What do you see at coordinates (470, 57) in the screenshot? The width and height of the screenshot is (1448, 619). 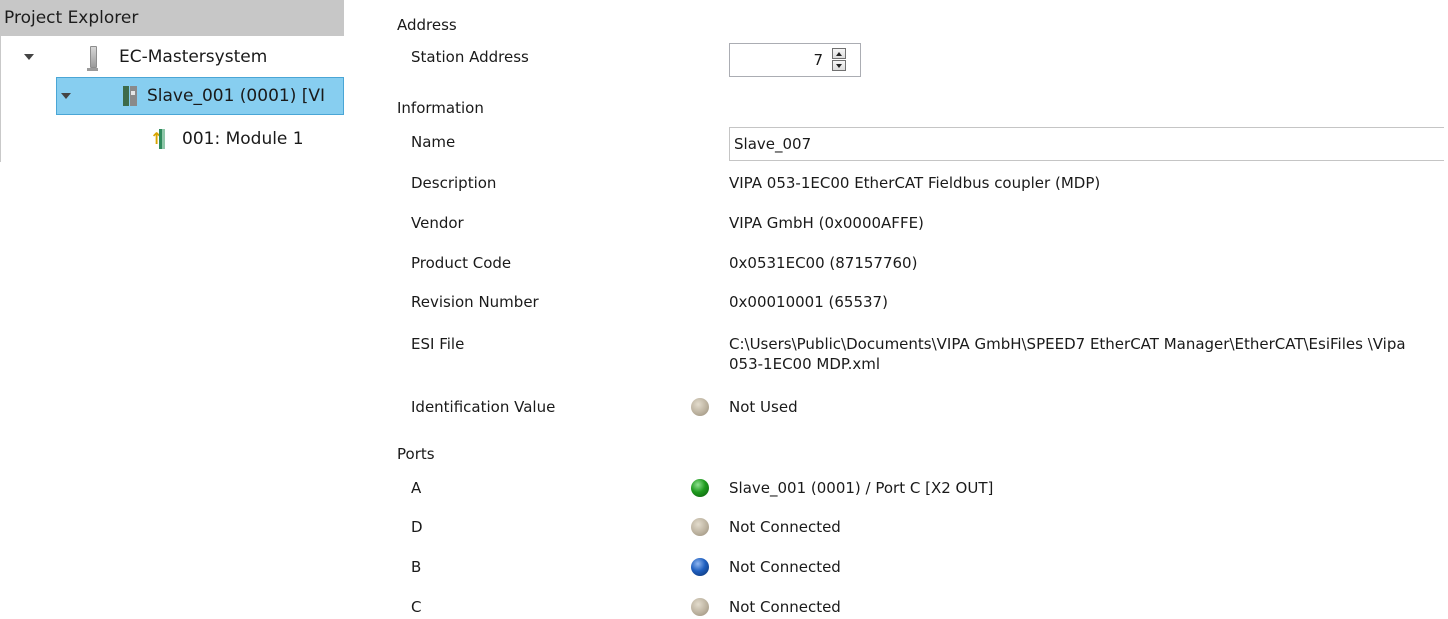 I see `station-address-label: Station Address` at bounding box center [470, 57].